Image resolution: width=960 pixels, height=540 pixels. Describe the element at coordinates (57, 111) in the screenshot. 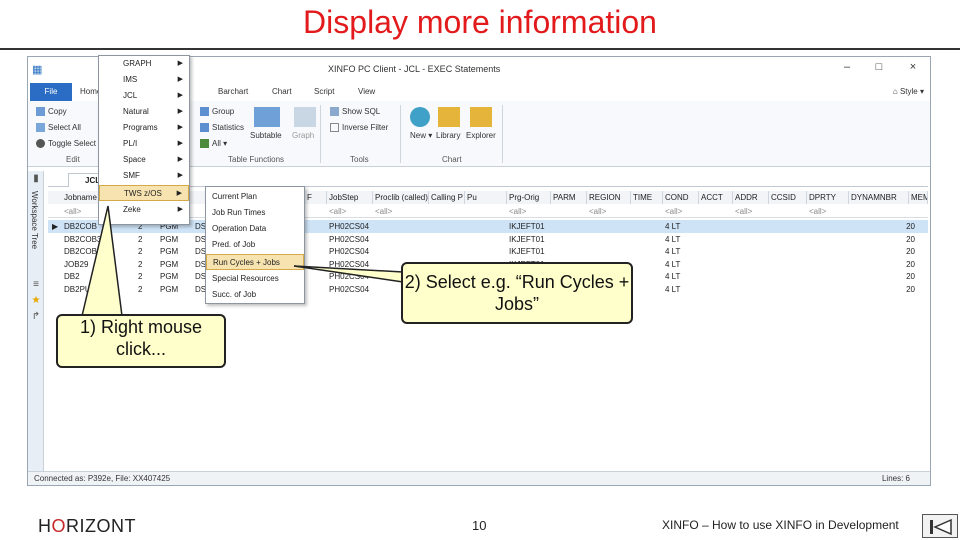

I see `copy-label: Copy` at that location.